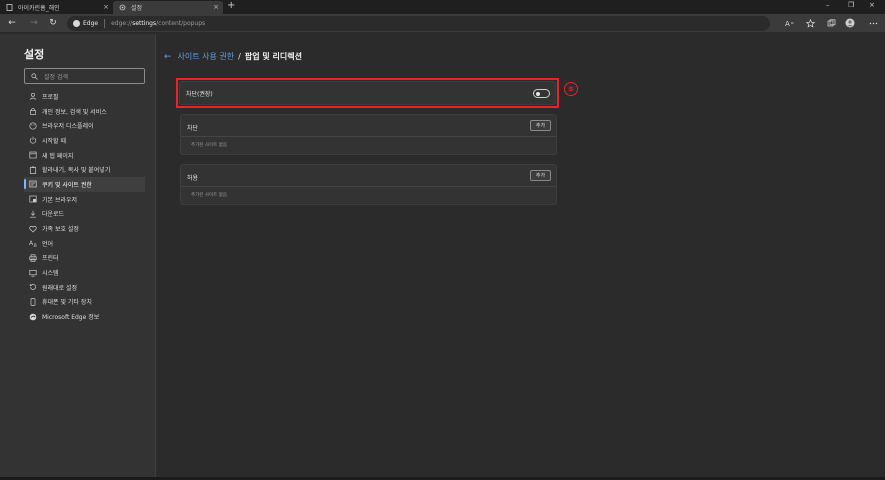  I want to click on search-placeholder: 설정 검색, so click(56, 77).